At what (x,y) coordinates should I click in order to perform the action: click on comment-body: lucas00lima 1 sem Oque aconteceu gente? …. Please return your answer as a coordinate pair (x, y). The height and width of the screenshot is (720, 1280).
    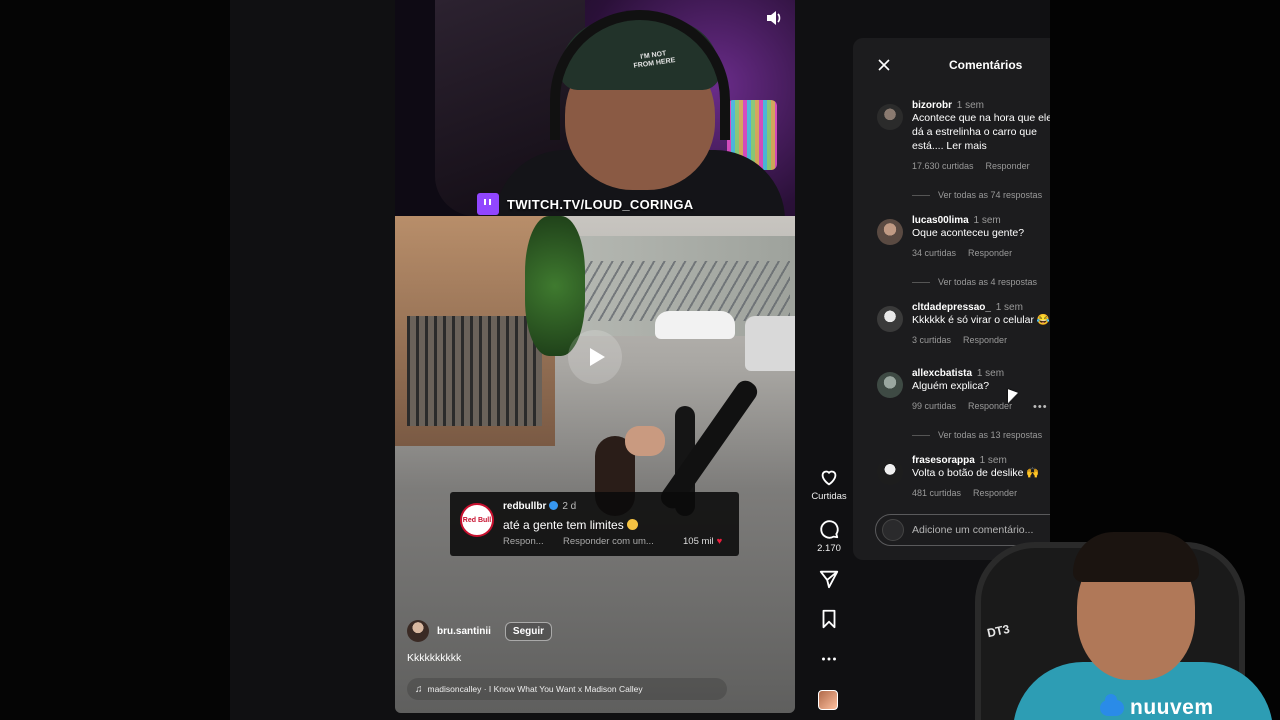
    Looking at the image, I should click on (981, 236).